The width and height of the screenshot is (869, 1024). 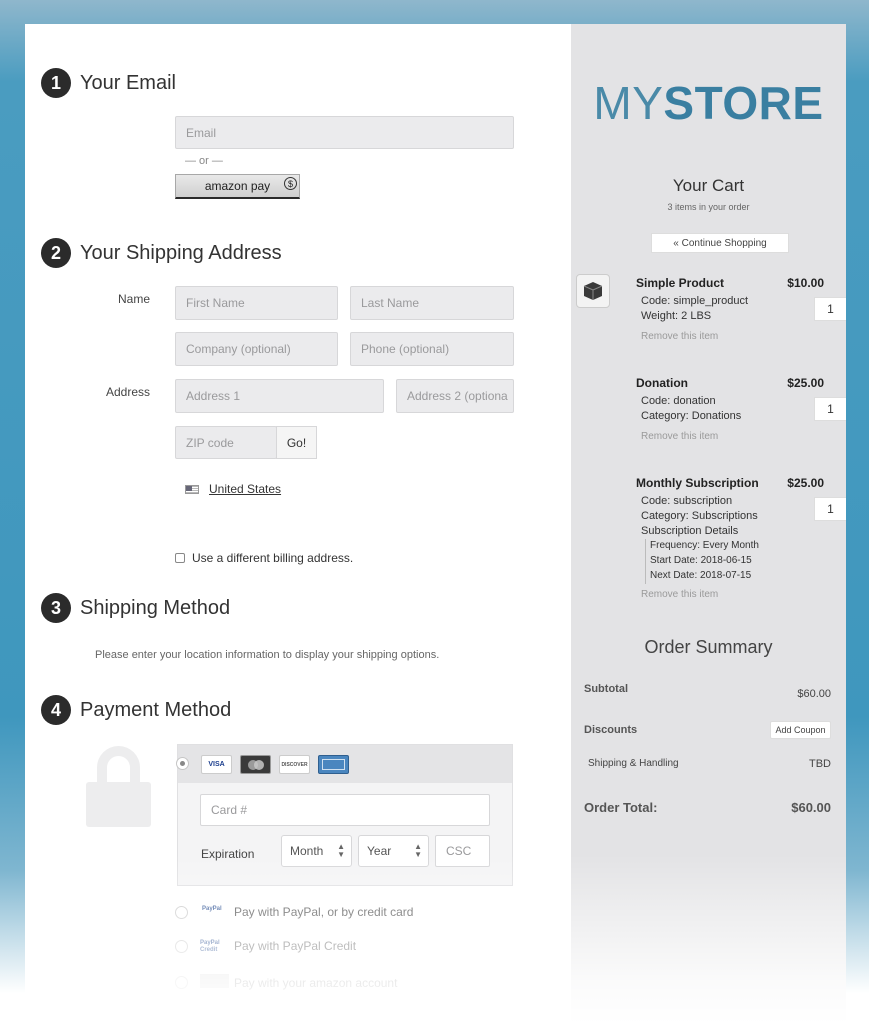 I want to click on step-number: 2, so click(x=56, y=253).